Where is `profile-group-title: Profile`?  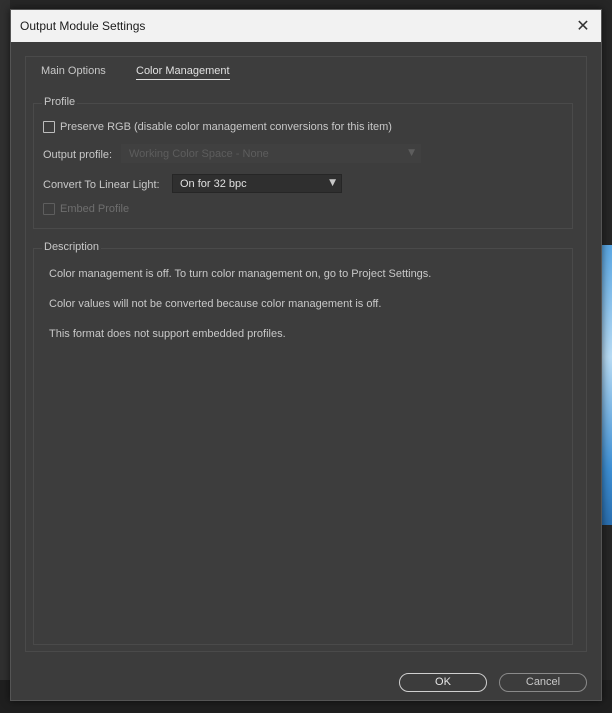
profile-group-title: Profile is located at coordinates (60, 102).